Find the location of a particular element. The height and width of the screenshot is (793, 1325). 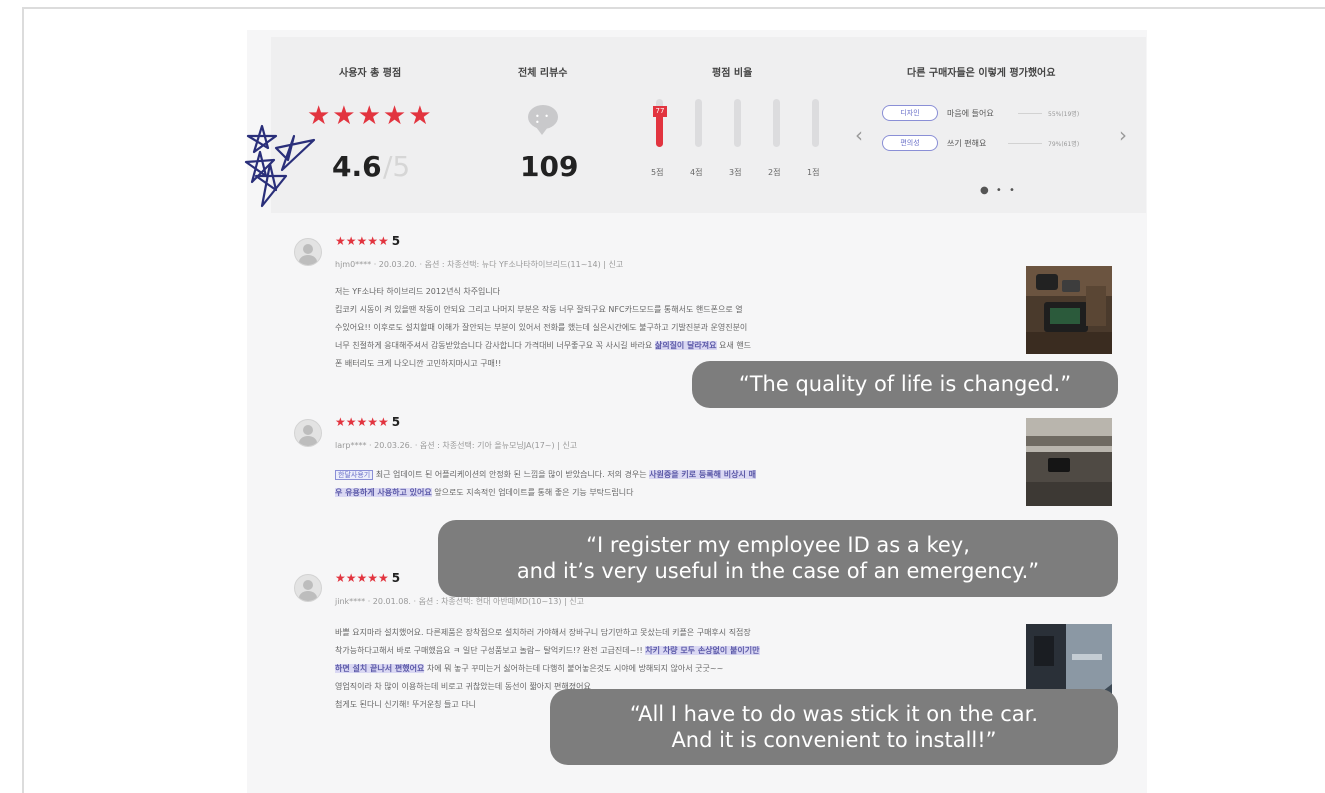

others-title: 다른 구매자들은 이렇게 평가했어요 is located at coordinates (981, 73).